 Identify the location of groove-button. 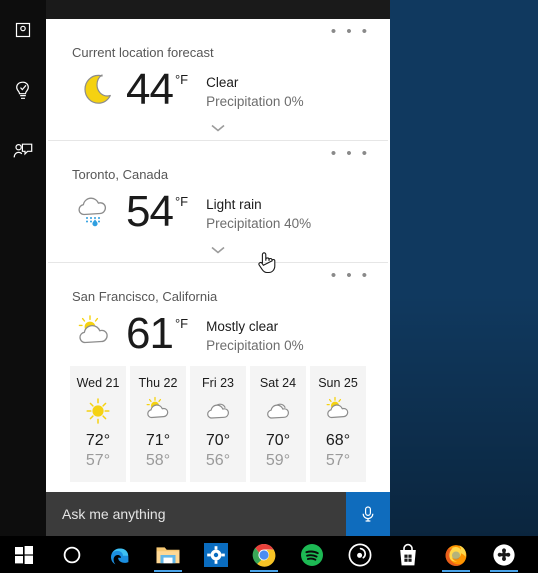
(360, 554).